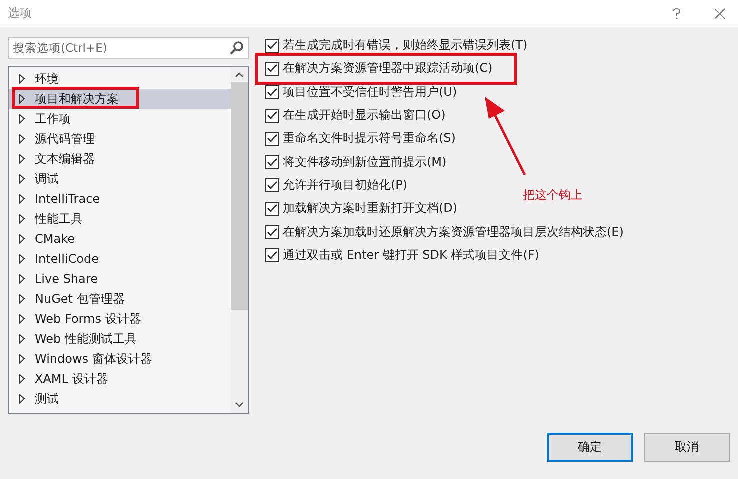  I want to click on tree-item: Windows 窗体设计器, so click(120, 359).